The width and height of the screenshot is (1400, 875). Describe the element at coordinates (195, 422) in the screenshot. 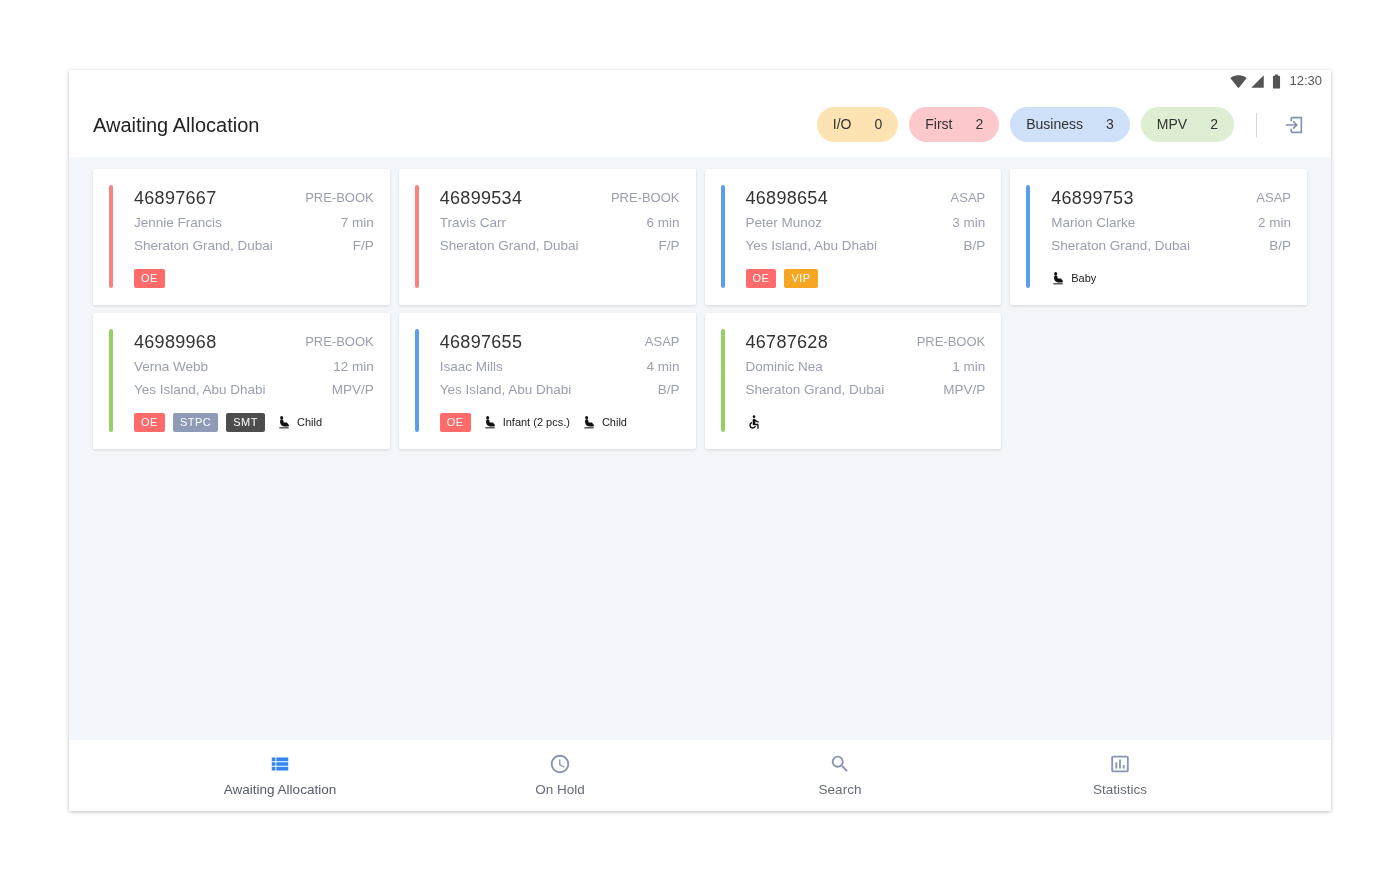

I see `service-tag: STPC` at that location.